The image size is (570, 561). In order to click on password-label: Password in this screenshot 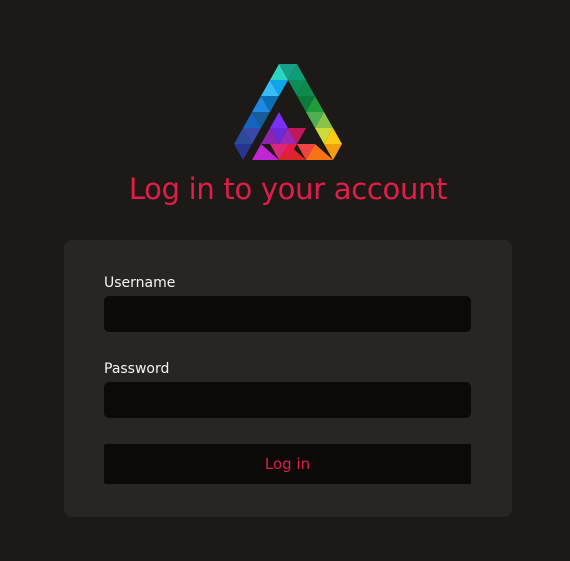, I will do `click(137, 369)`.